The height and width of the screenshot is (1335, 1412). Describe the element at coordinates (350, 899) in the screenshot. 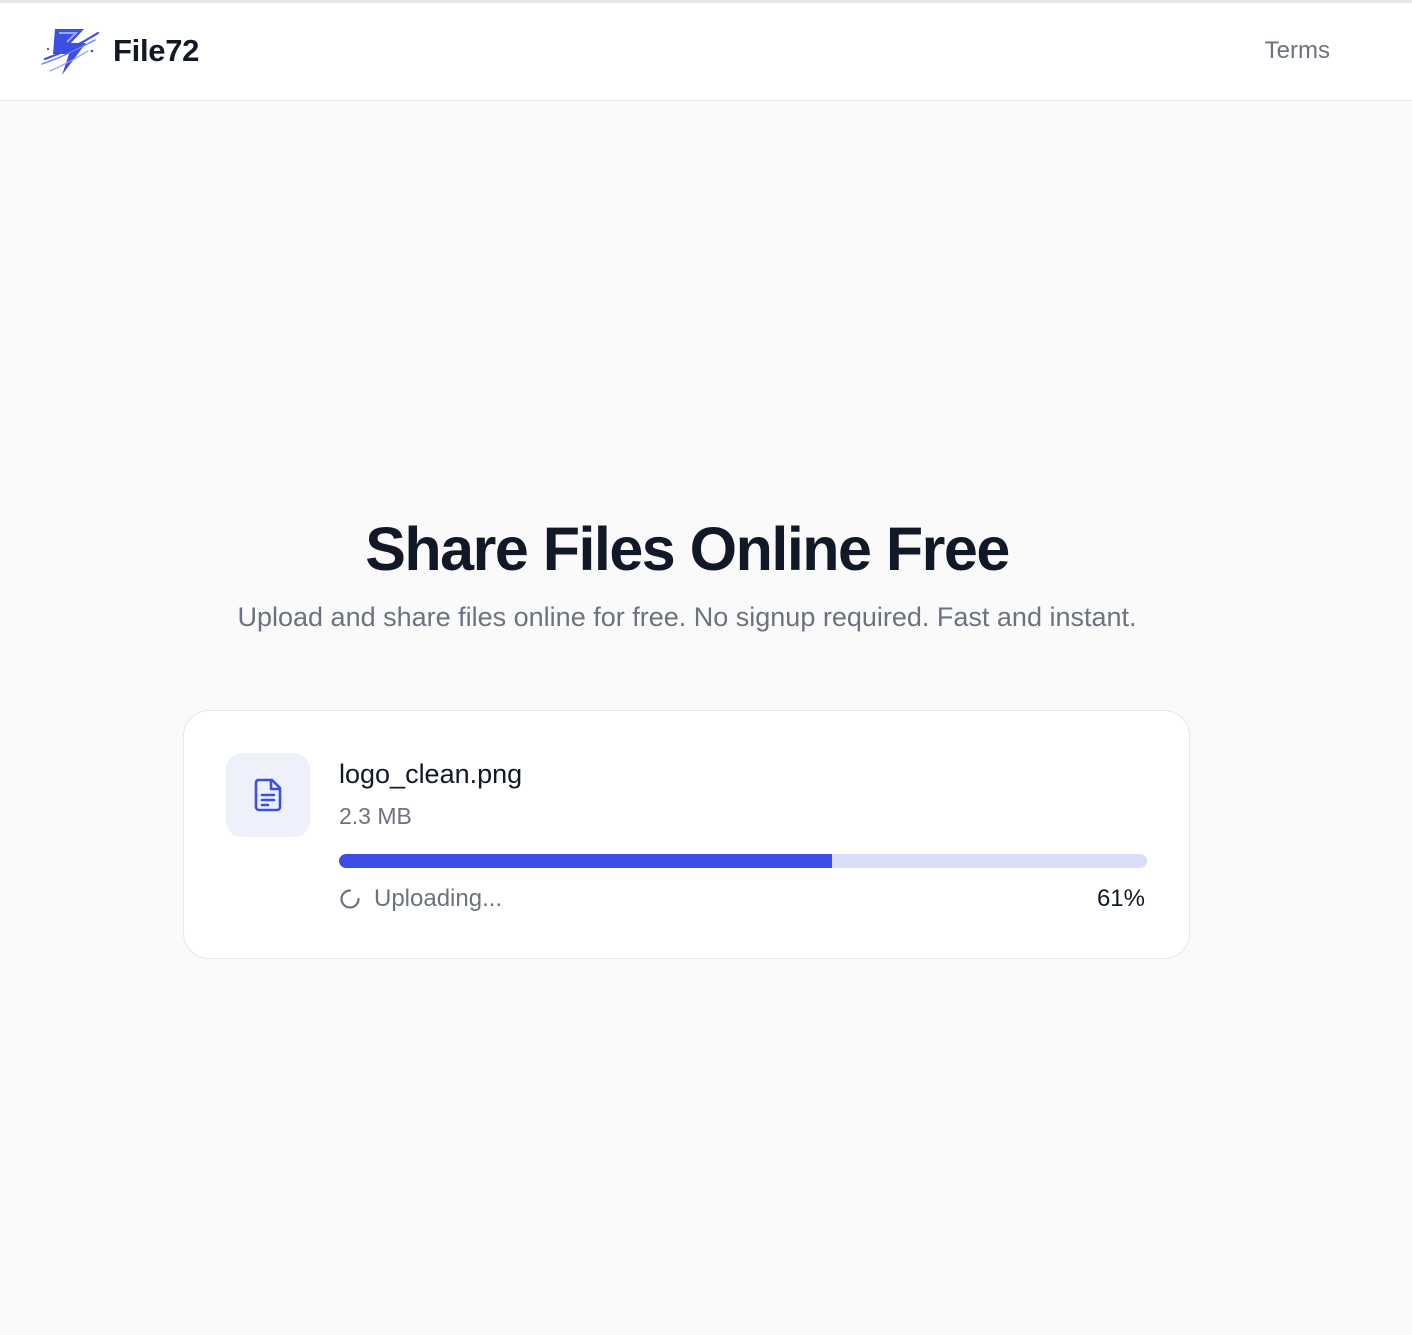

I see `spinner-icon` at that location.